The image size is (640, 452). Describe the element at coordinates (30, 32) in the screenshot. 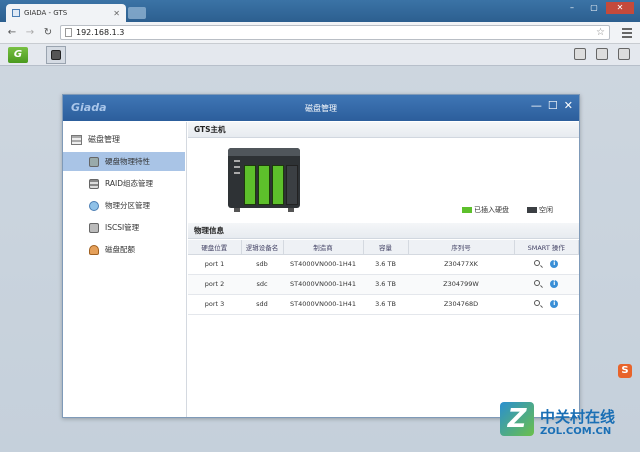

I see `forward-arrow-icon: →` at that location.